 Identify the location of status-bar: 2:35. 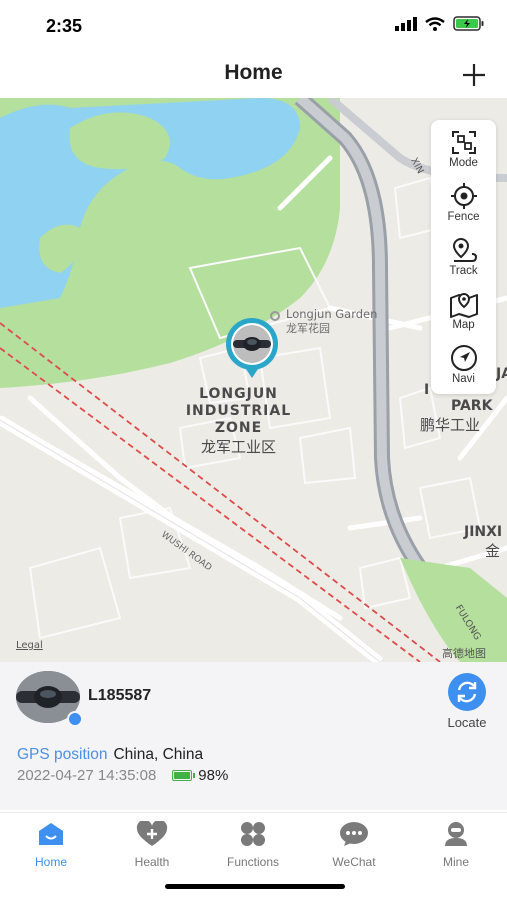
(253, 26).